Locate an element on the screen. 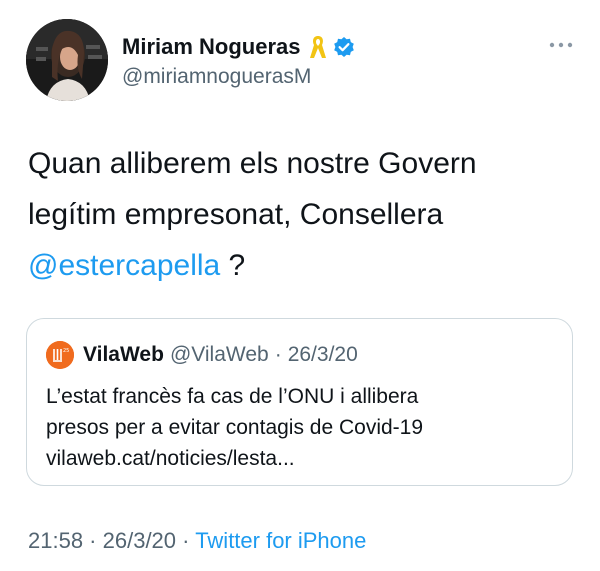 This screenshot has width=600, height=571. mention-link: @estercapella is located at coordinates (124, 265).